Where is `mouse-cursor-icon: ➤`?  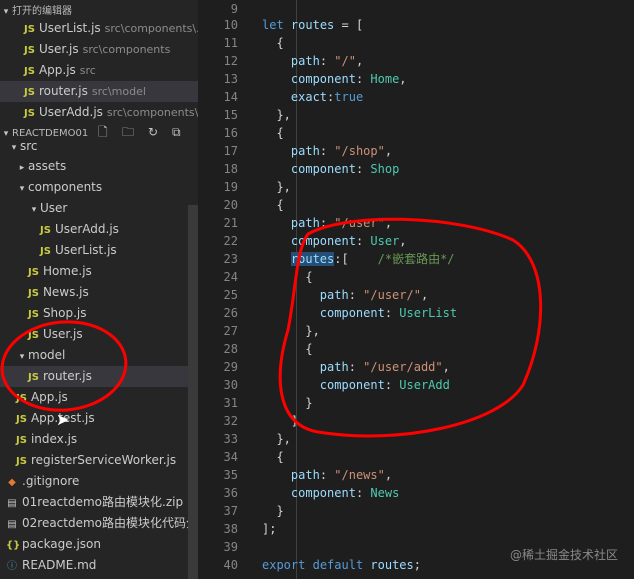
mouse-cursor-icon: ➤ is located at coordinates (63, 419).